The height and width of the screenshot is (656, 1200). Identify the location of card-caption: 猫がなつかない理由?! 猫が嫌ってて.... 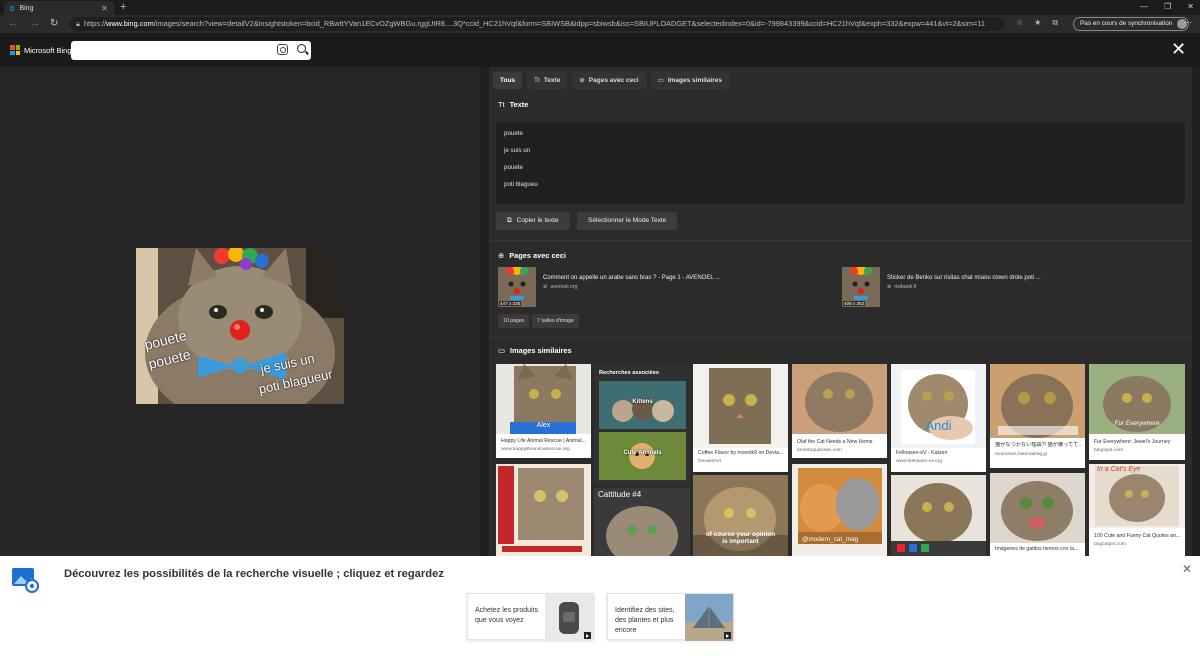
(1038, 445).